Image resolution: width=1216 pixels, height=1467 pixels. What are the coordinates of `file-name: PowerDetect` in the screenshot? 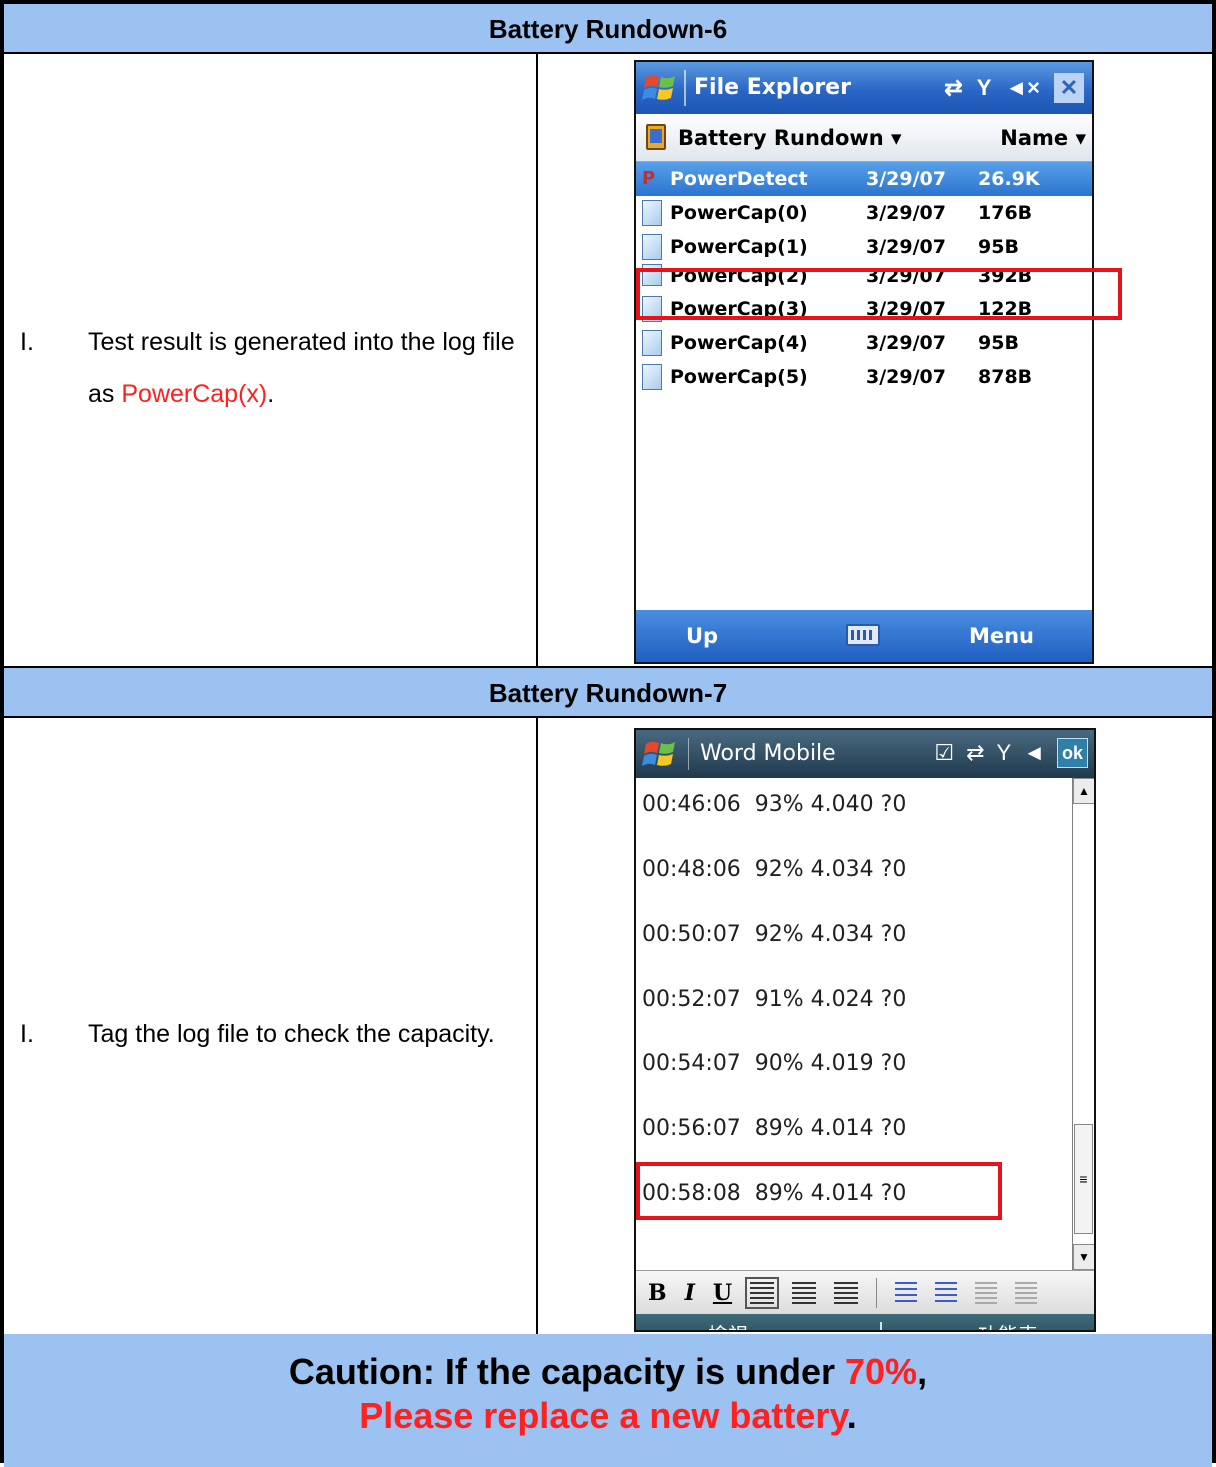 It's located at (739, 179).